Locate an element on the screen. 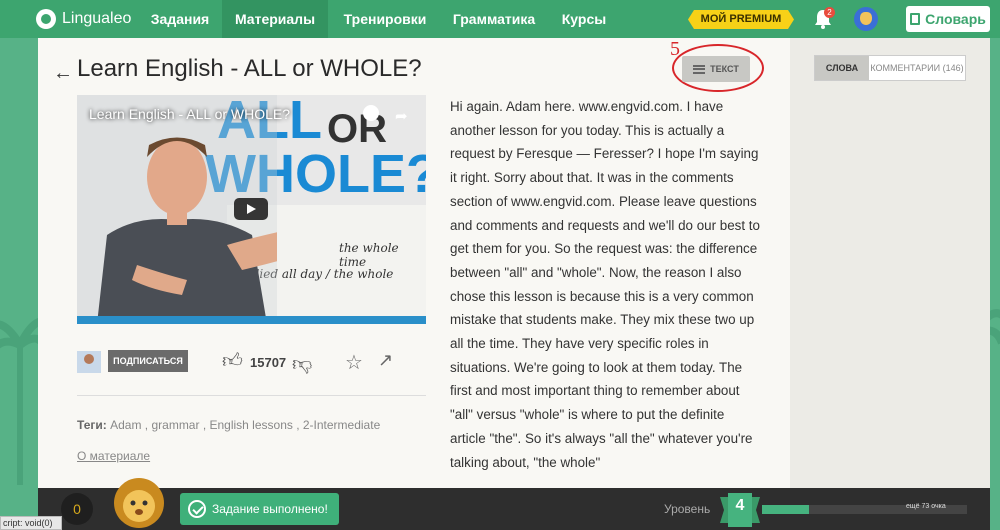 The image size is (1000, 530). nav-item-tasks: Задания is located at coordinates (180, 19).